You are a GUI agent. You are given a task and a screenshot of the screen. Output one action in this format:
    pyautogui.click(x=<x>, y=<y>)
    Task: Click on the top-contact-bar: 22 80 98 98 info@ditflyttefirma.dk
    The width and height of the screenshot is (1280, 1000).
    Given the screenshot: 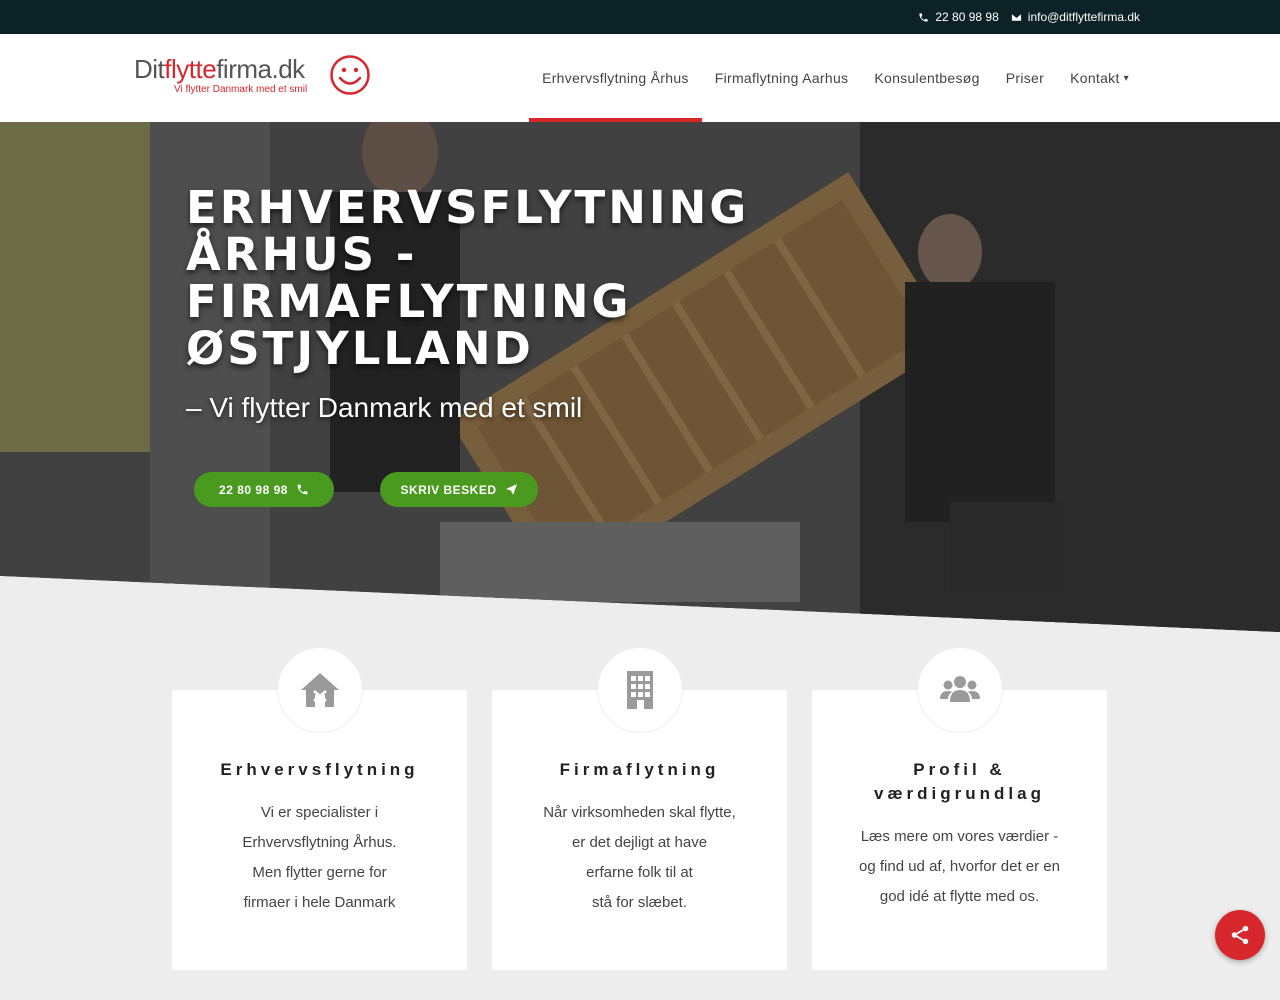 What is the action you would take?
    pyautogui.click(x=640, y=17)
    